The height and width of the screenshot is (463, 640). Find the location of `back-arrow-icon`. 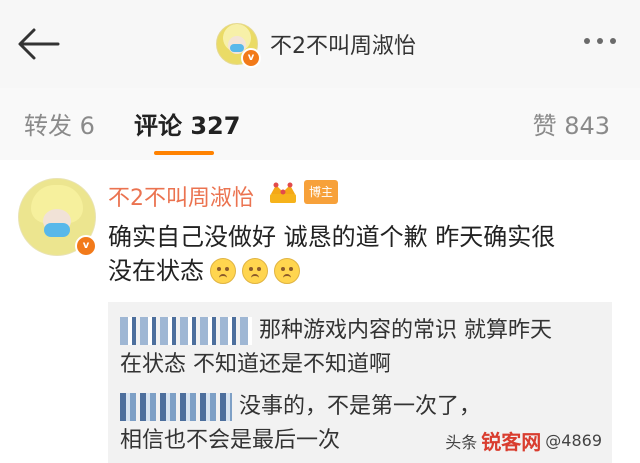

back-arrow-icon is located at coordinates (38, 44).